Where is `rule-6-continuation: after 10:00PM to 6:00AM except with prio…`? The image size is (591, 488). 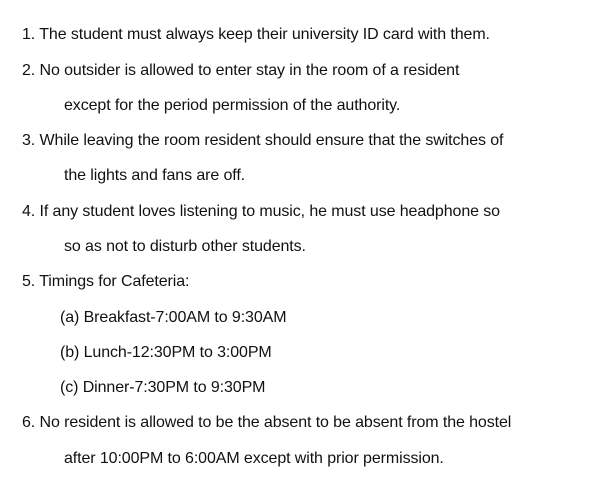
rule-6-continuation: after 10:00PM to 6:00AM except with prio… is located at coordinates (254, 458).